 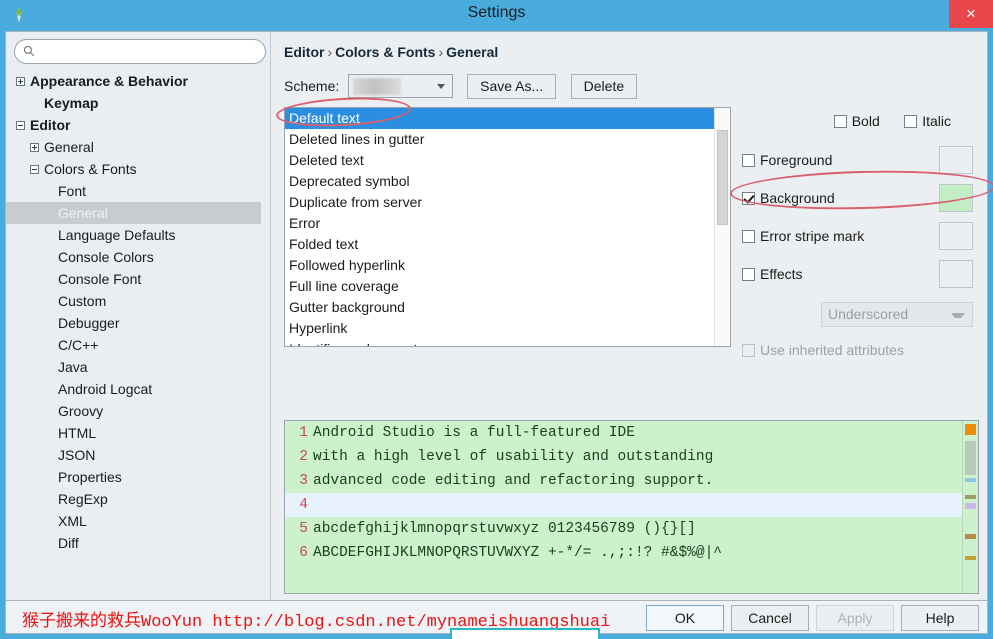 What do you see at coordinates (927, 121) in the screenshot?
I see `italic-checkbox: Italic` at bounding box center [927, 121].